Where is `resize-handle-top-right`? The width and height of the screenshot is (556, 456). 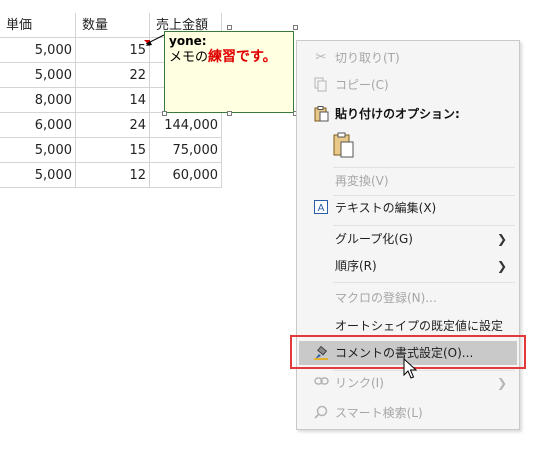 resize-handle-top-right is located at coordinates (295, 27).